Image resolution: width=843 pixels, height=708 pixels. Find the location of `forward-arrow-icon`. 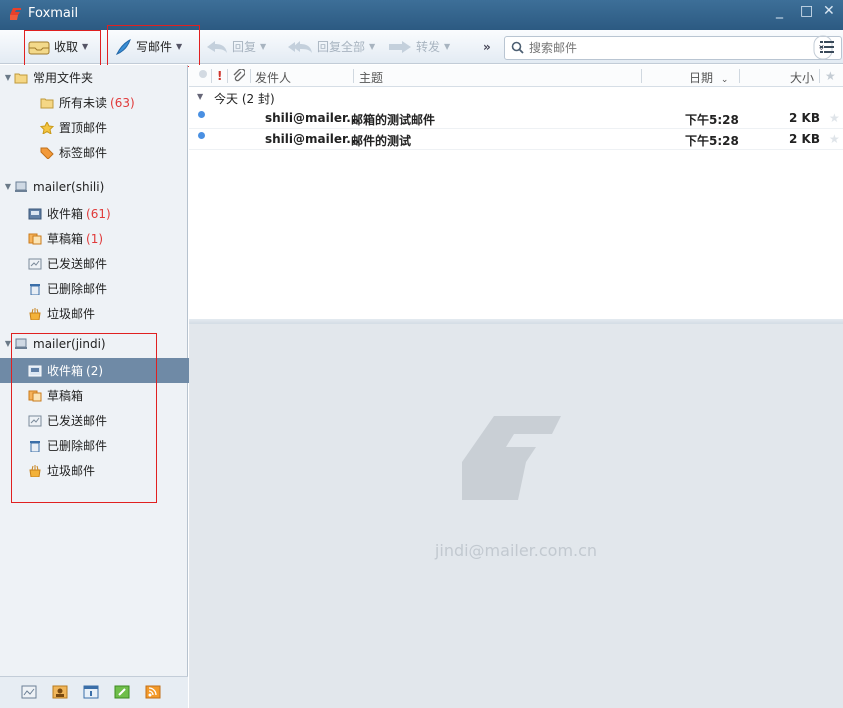

forward-arrow-icon is located at coordinates (400, 47).